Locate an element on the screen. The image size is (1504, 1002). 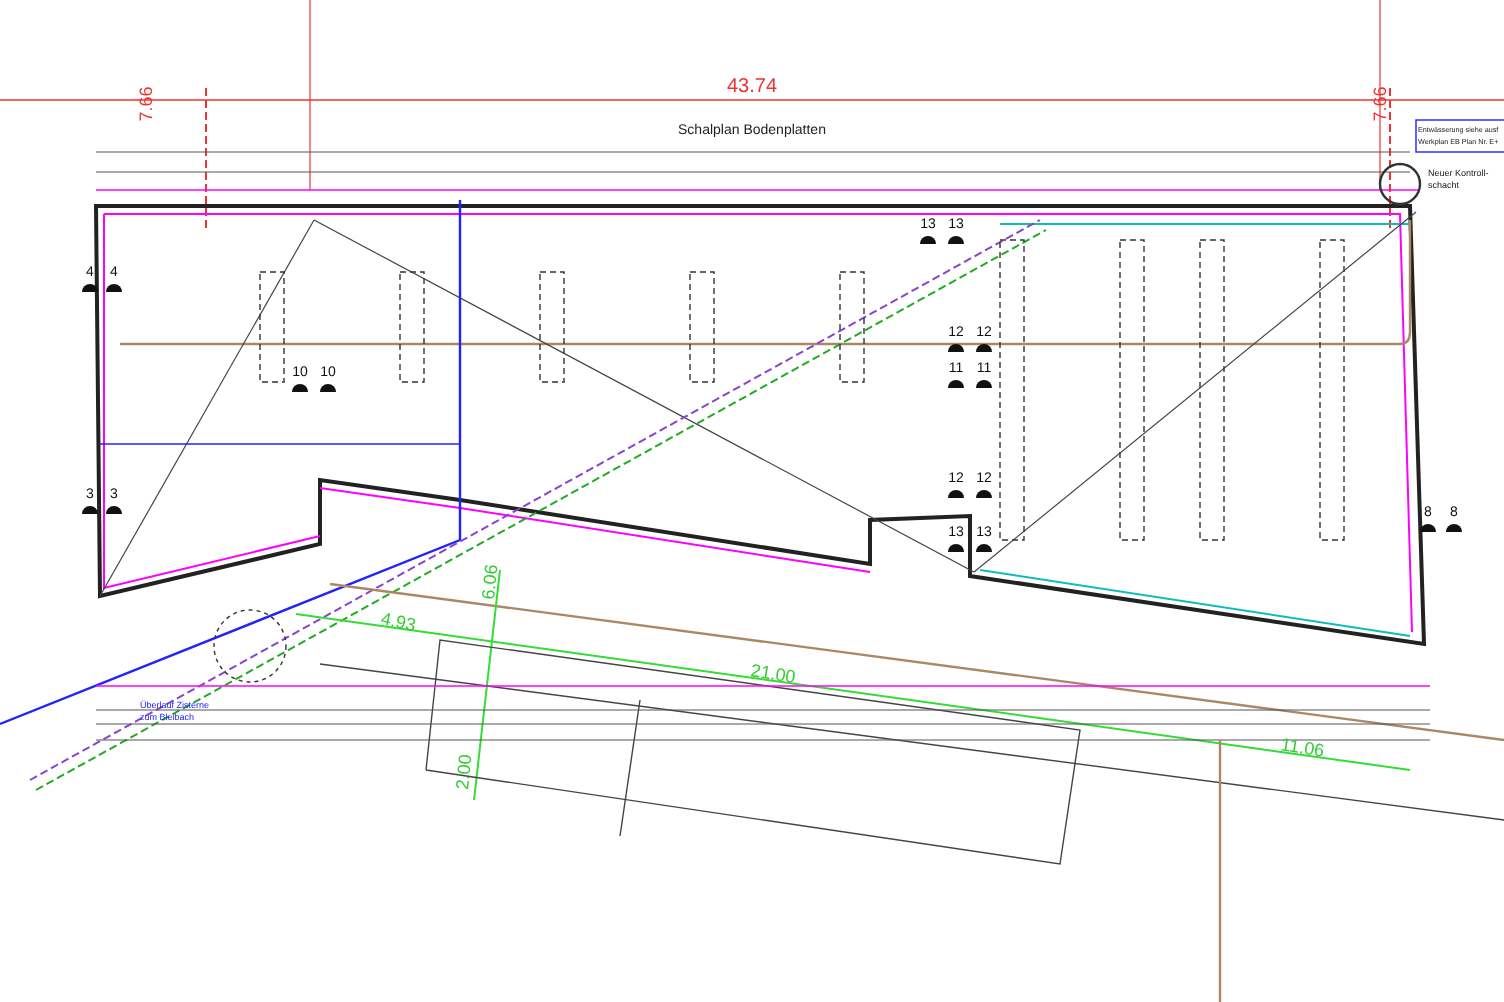
dimension-value: 4.93 is located at coordinates (398, 622).